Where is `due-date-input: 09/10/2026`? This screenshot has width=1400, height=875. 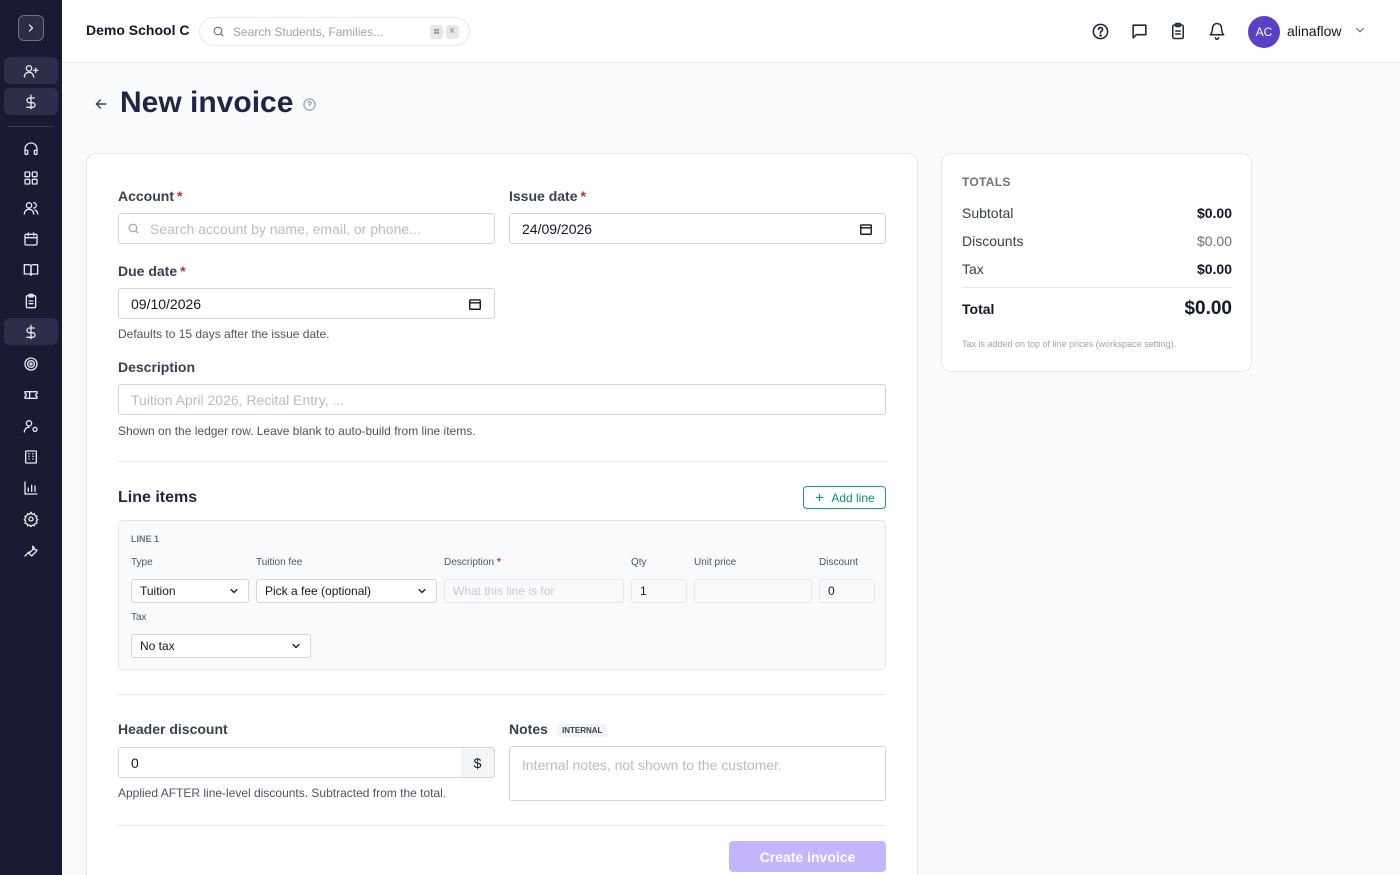 due-date-input: 09/10/2026 is located at coordinates (306, 303).